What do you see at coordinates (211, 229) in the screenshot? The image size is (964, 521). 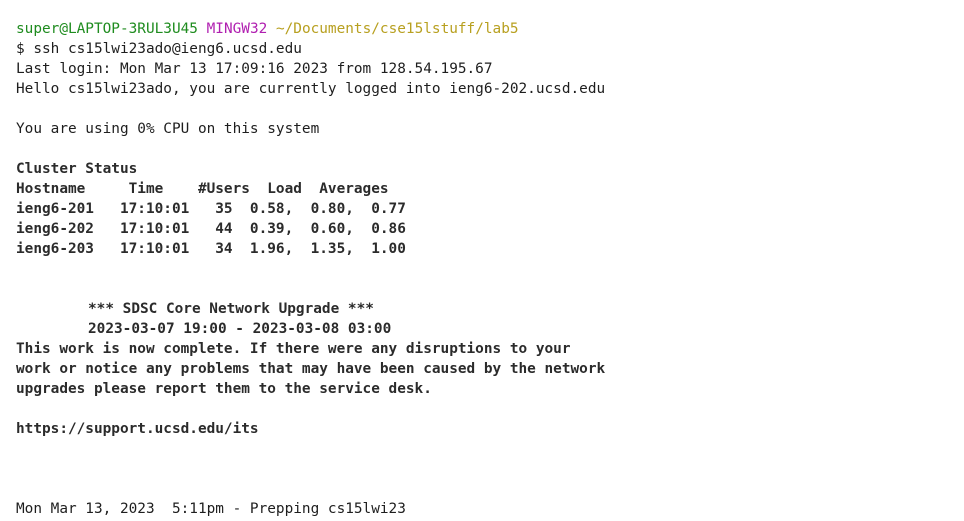 I see `cluster-row-202: ieng6-202 17:10:01 44 0.39, 0.60, 0.86` at bounding box center [211, 229].